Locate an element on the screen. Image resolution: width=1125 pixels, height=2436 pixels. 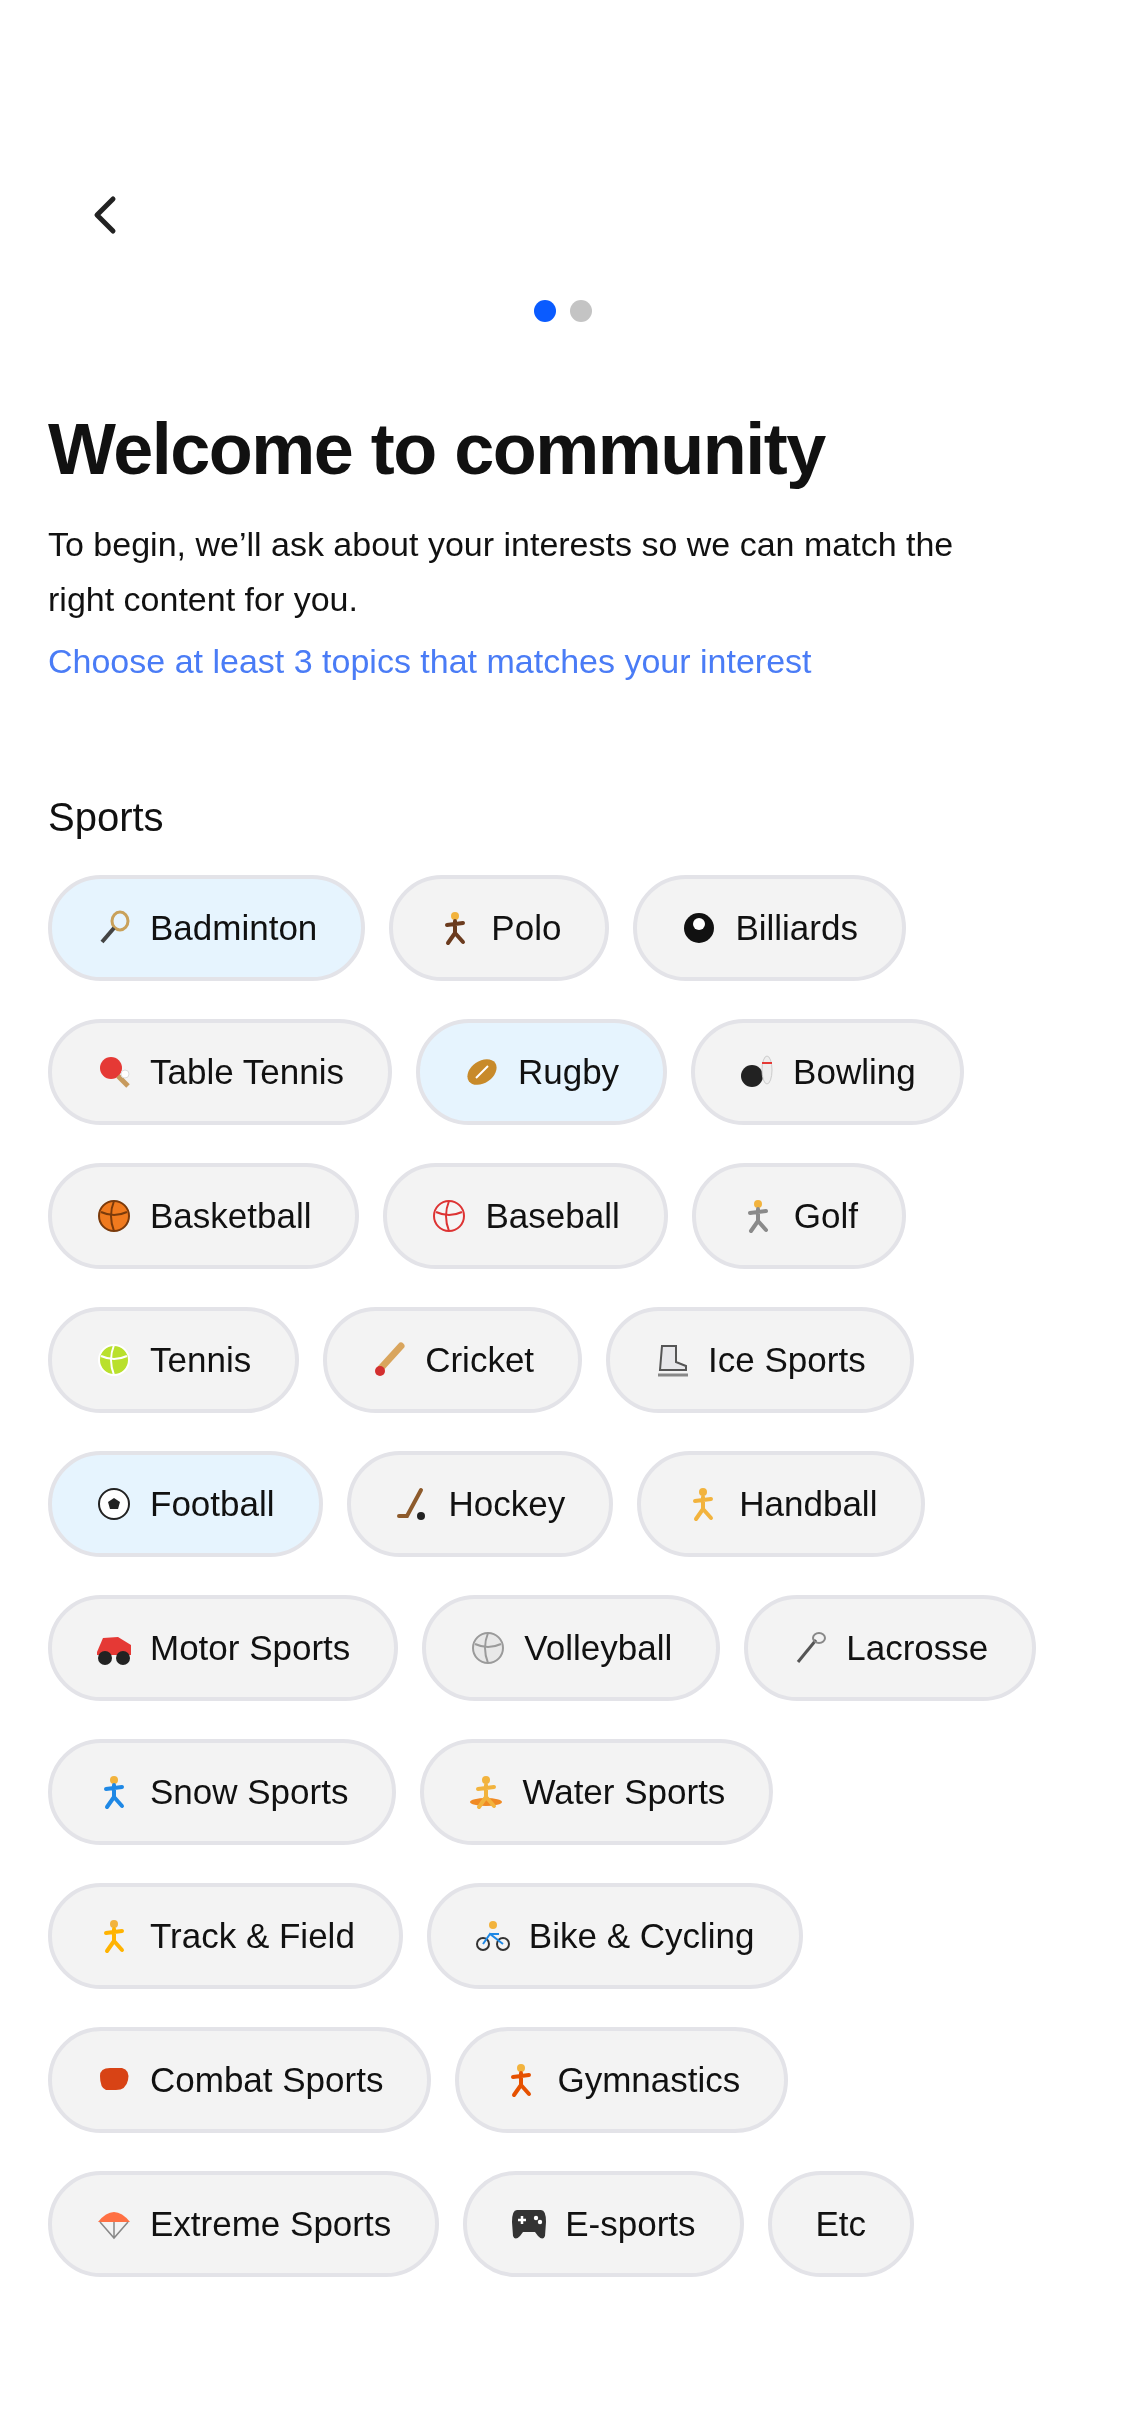
topic-chip: Basketball is located at coordinates (204, 1215).